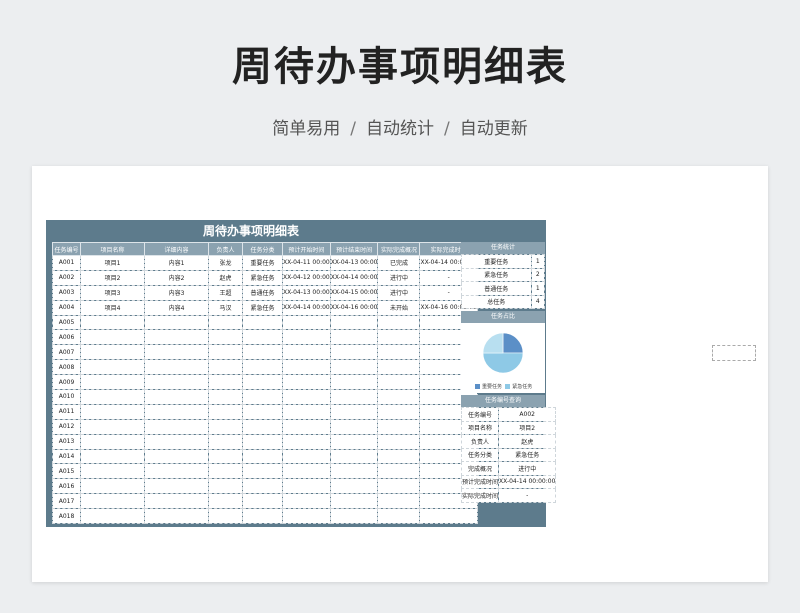 The height and width of the screenshot is (613, 800). Describe the element at coordinates (66, 307) in the screenshot. I see `table-cell: A004` at that location.